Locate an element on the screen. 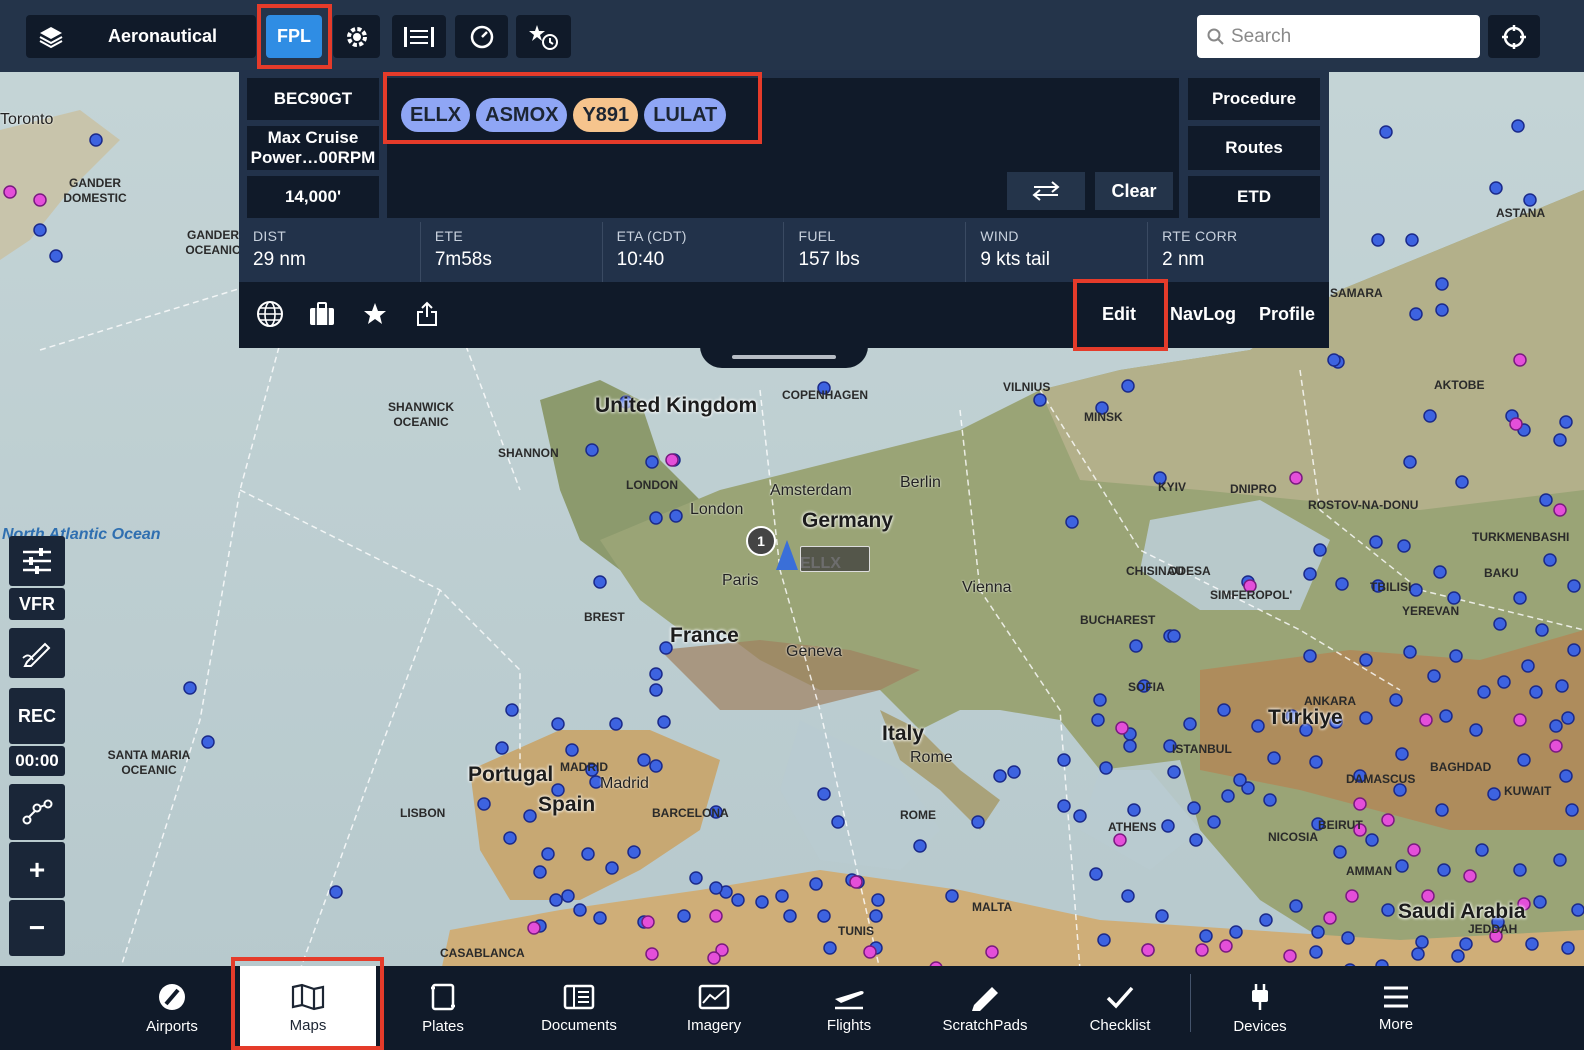  panel-drag-handle is located at coordinates (784, 353).